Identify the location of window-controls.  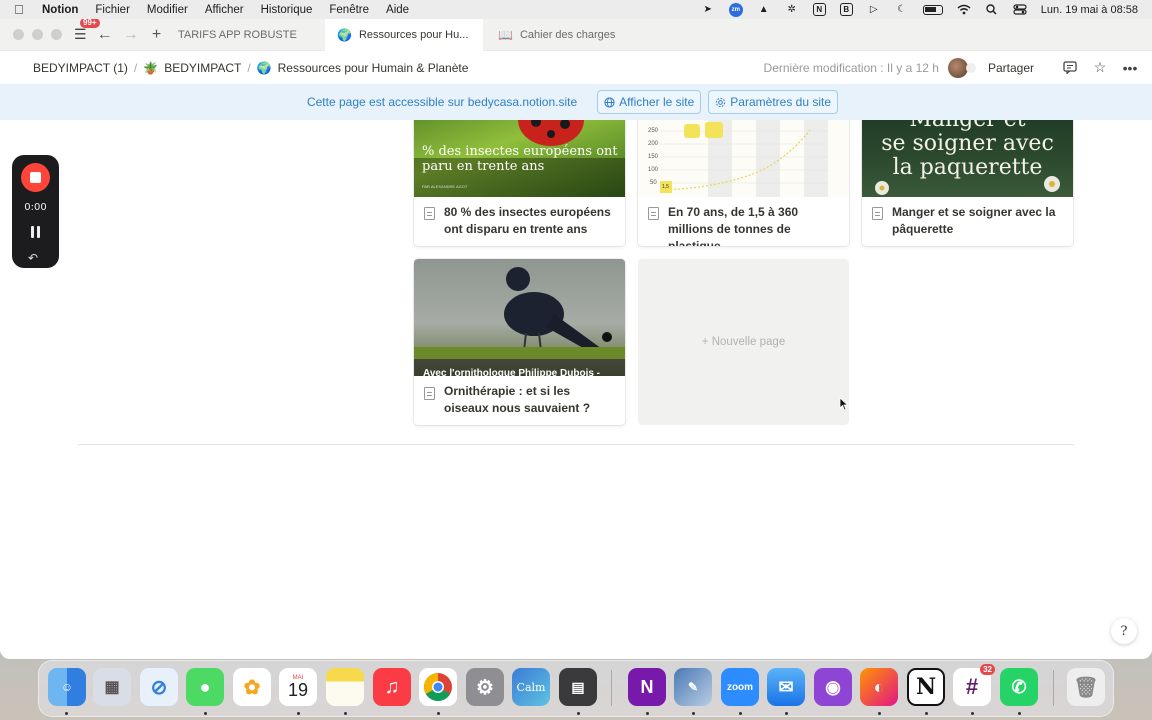
(37, 34).